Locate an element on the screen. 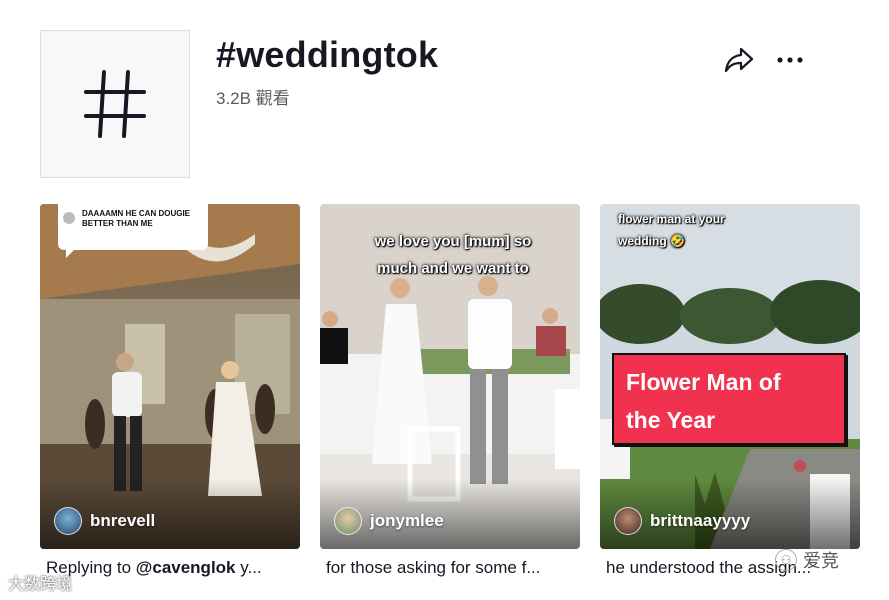 Image resolution: width=889 pixels, height=600 pixels. wechat-logo-icon: ⚇ is located at coordinates (786, 560).